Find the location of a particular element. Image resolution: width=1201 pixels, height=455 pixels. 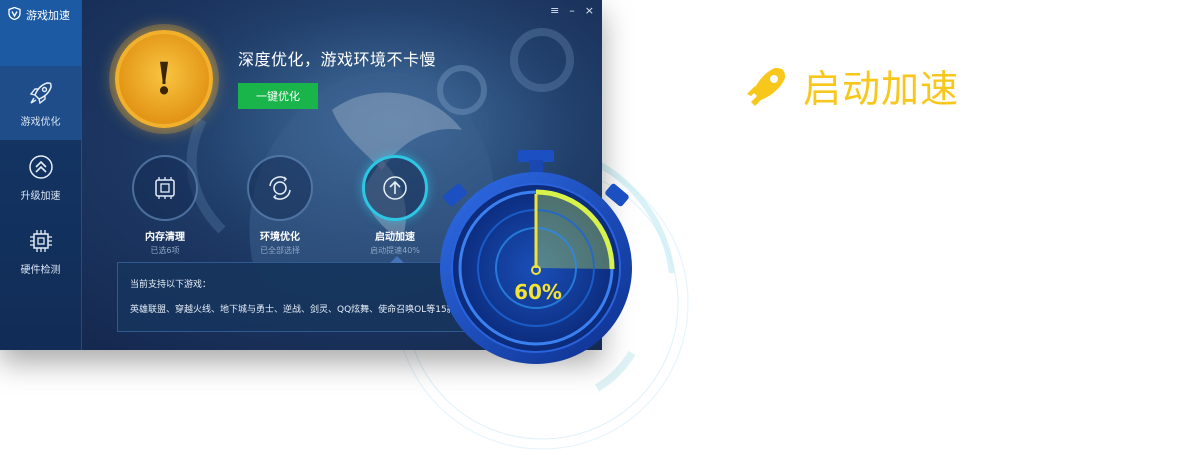

supported-games-label: 当前支持以下游戏： is located at coordinates (171, 285).